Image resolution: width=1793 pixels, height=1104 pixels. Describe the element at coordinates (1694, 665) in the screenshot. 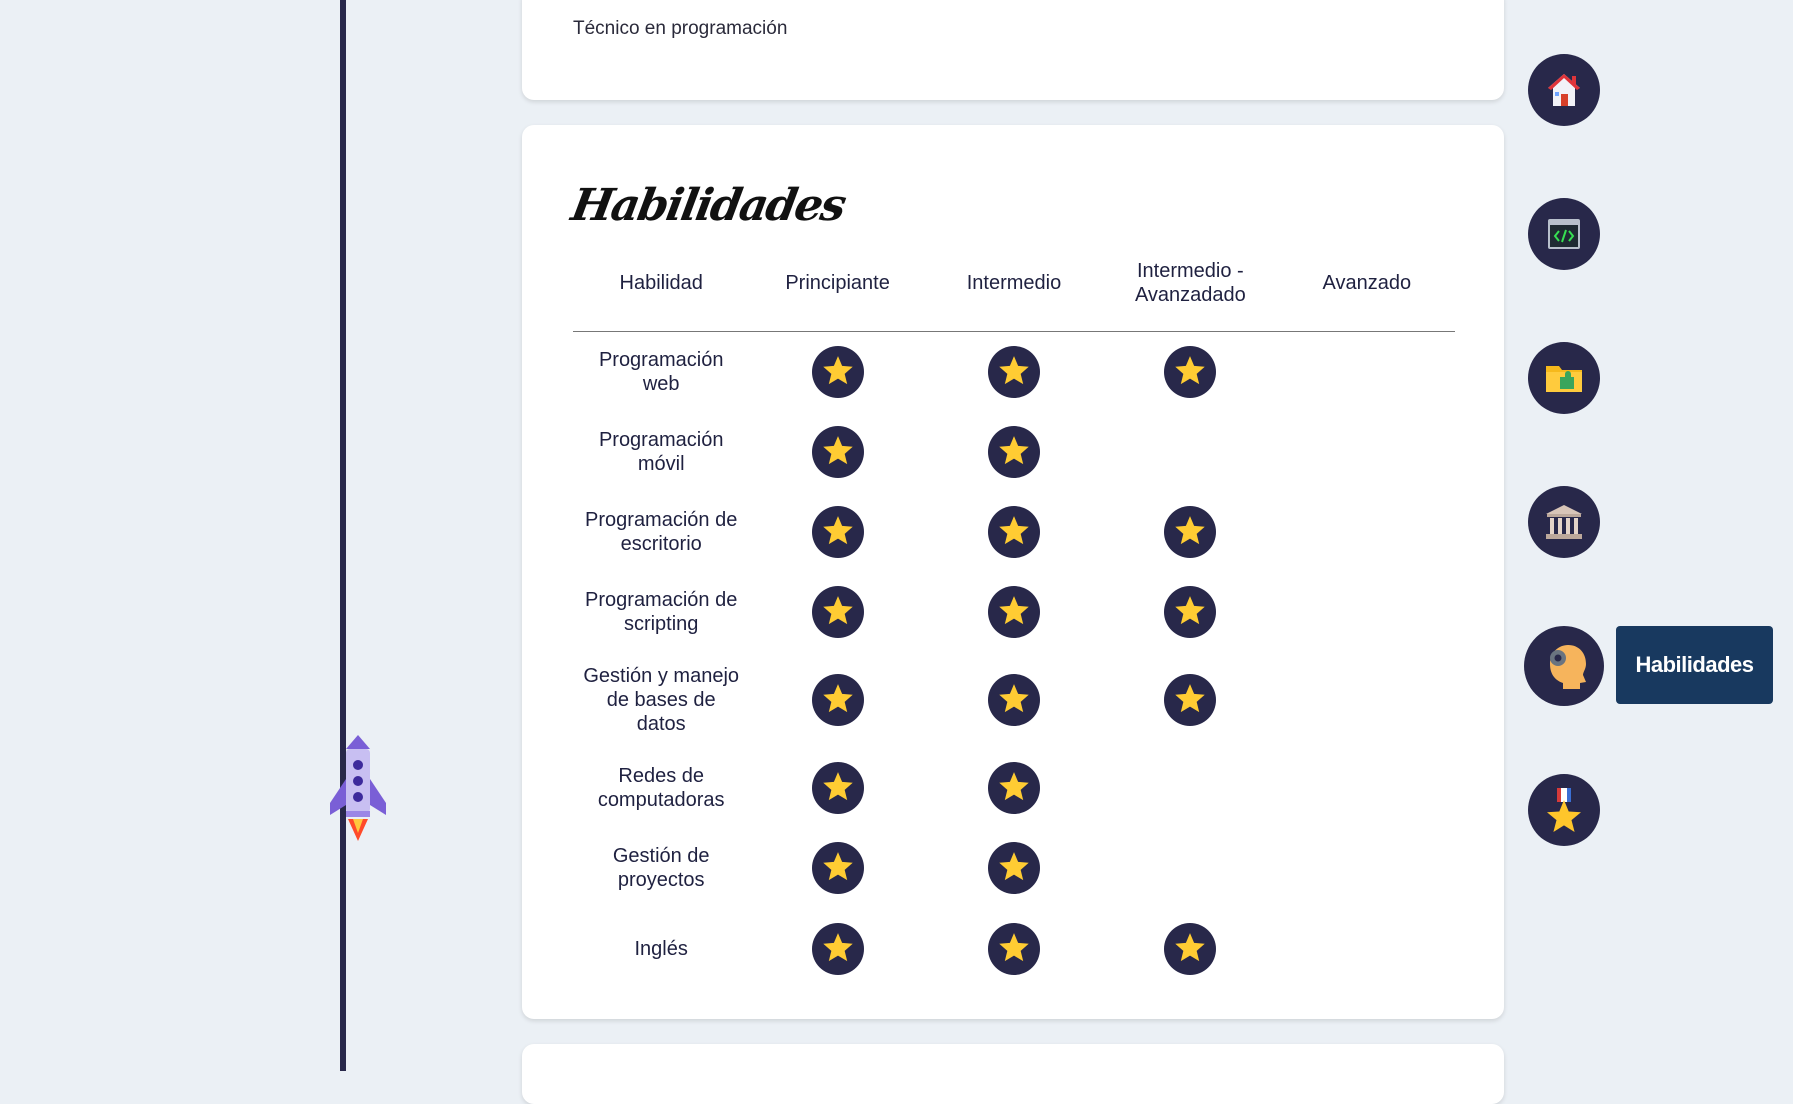

I see `nav-tooltip: Habilidades` at that location.